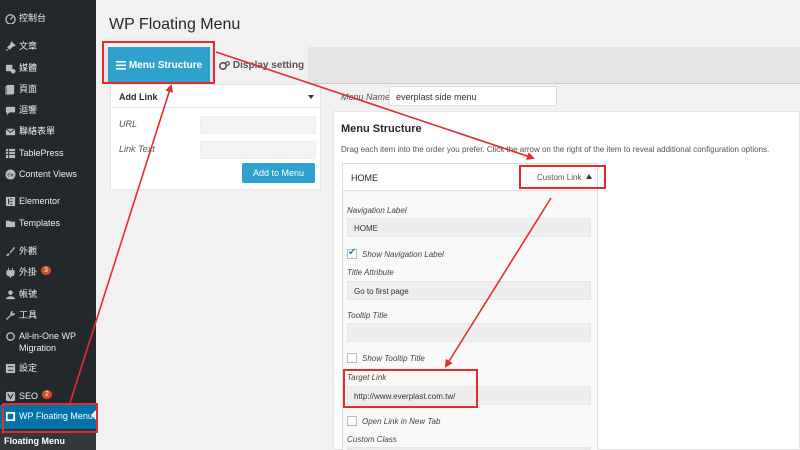 Image resolution: width=800 pixels, height=450 pixels. Describe the element at coordinates (28, 68) in the screenshot. I see `sidebar-item-label: 媒體` at that location.